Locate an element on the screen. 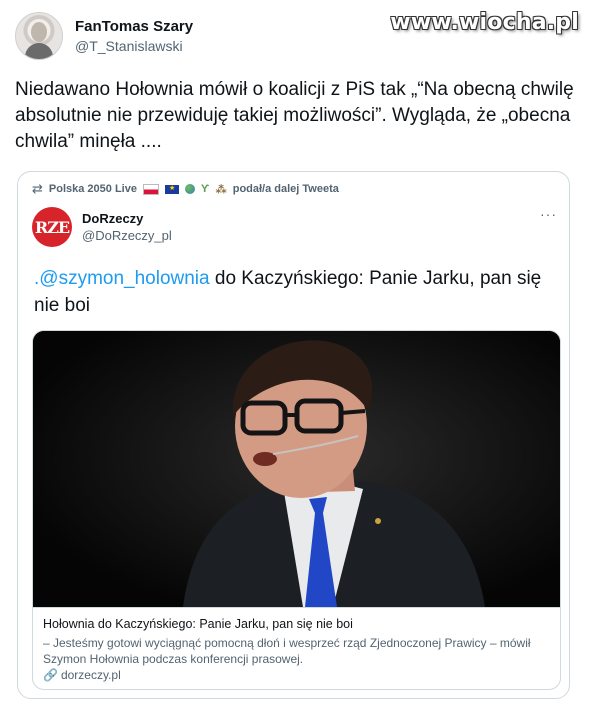  quoted-header: RZE DoRzeczy @DoRzeczy_pl is located at coordinates (102, 227).